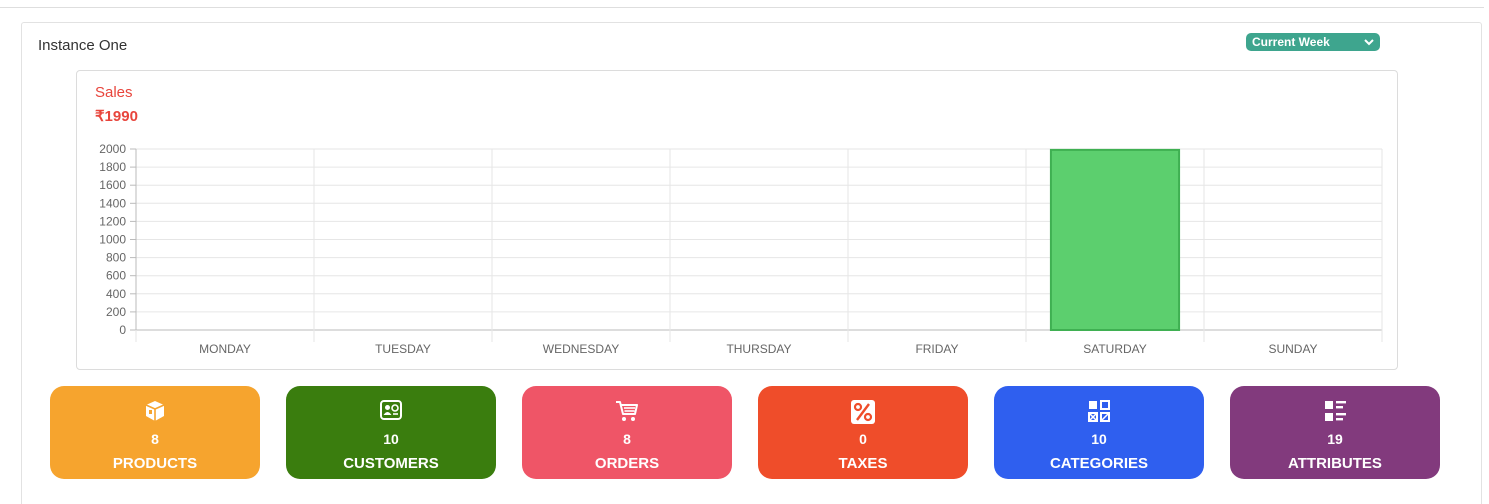 This screenshot has width=1489, height=504. What do you see at coordinates (1099, 463) in the screenshot?
I see `categories-label: CATEGORIES` at bounding box center [1099, 463].